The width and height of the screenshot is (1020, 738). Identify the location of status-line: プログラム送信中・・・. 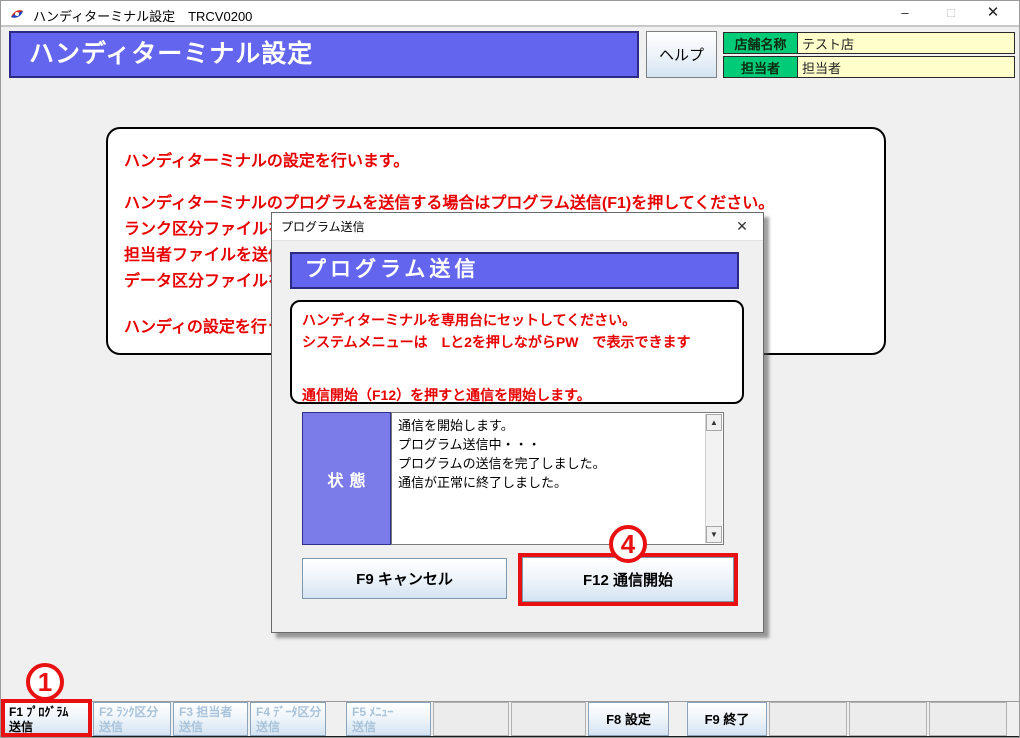
(469, 444).